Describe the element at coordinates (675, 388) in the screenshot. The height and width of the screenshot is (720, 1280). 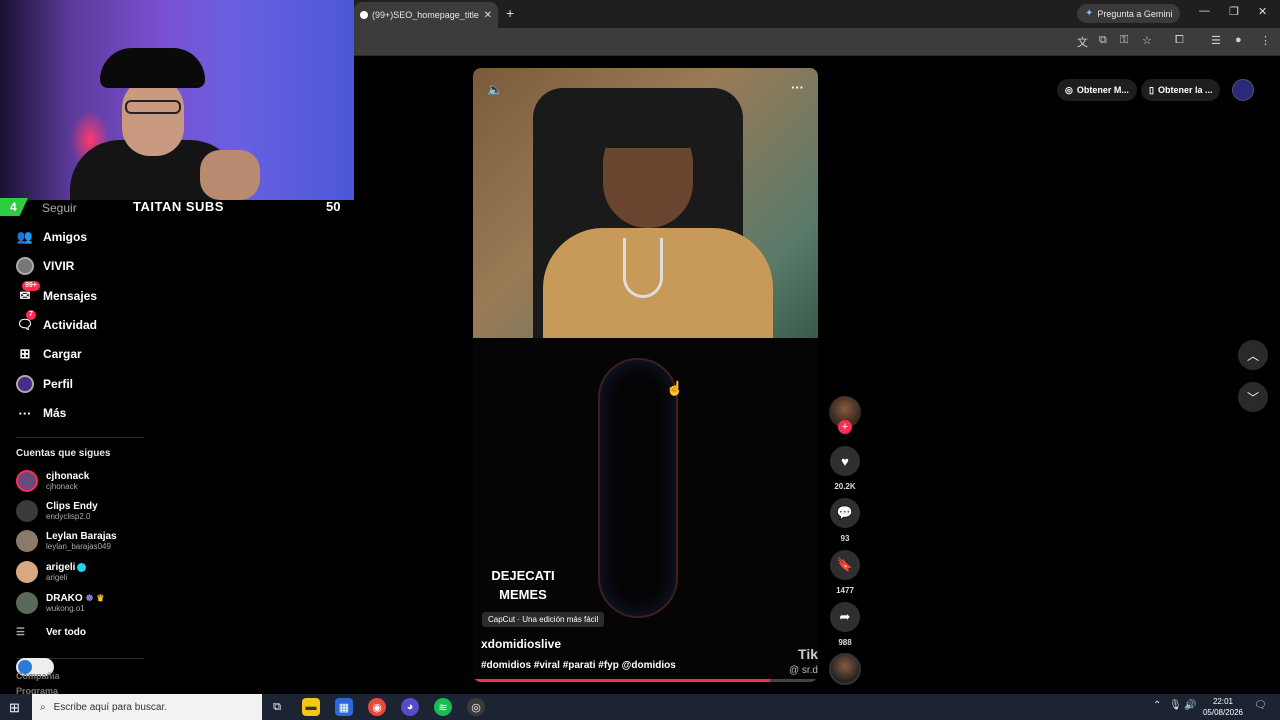
I see `mouse-cursor-icon: ☝` at that location.